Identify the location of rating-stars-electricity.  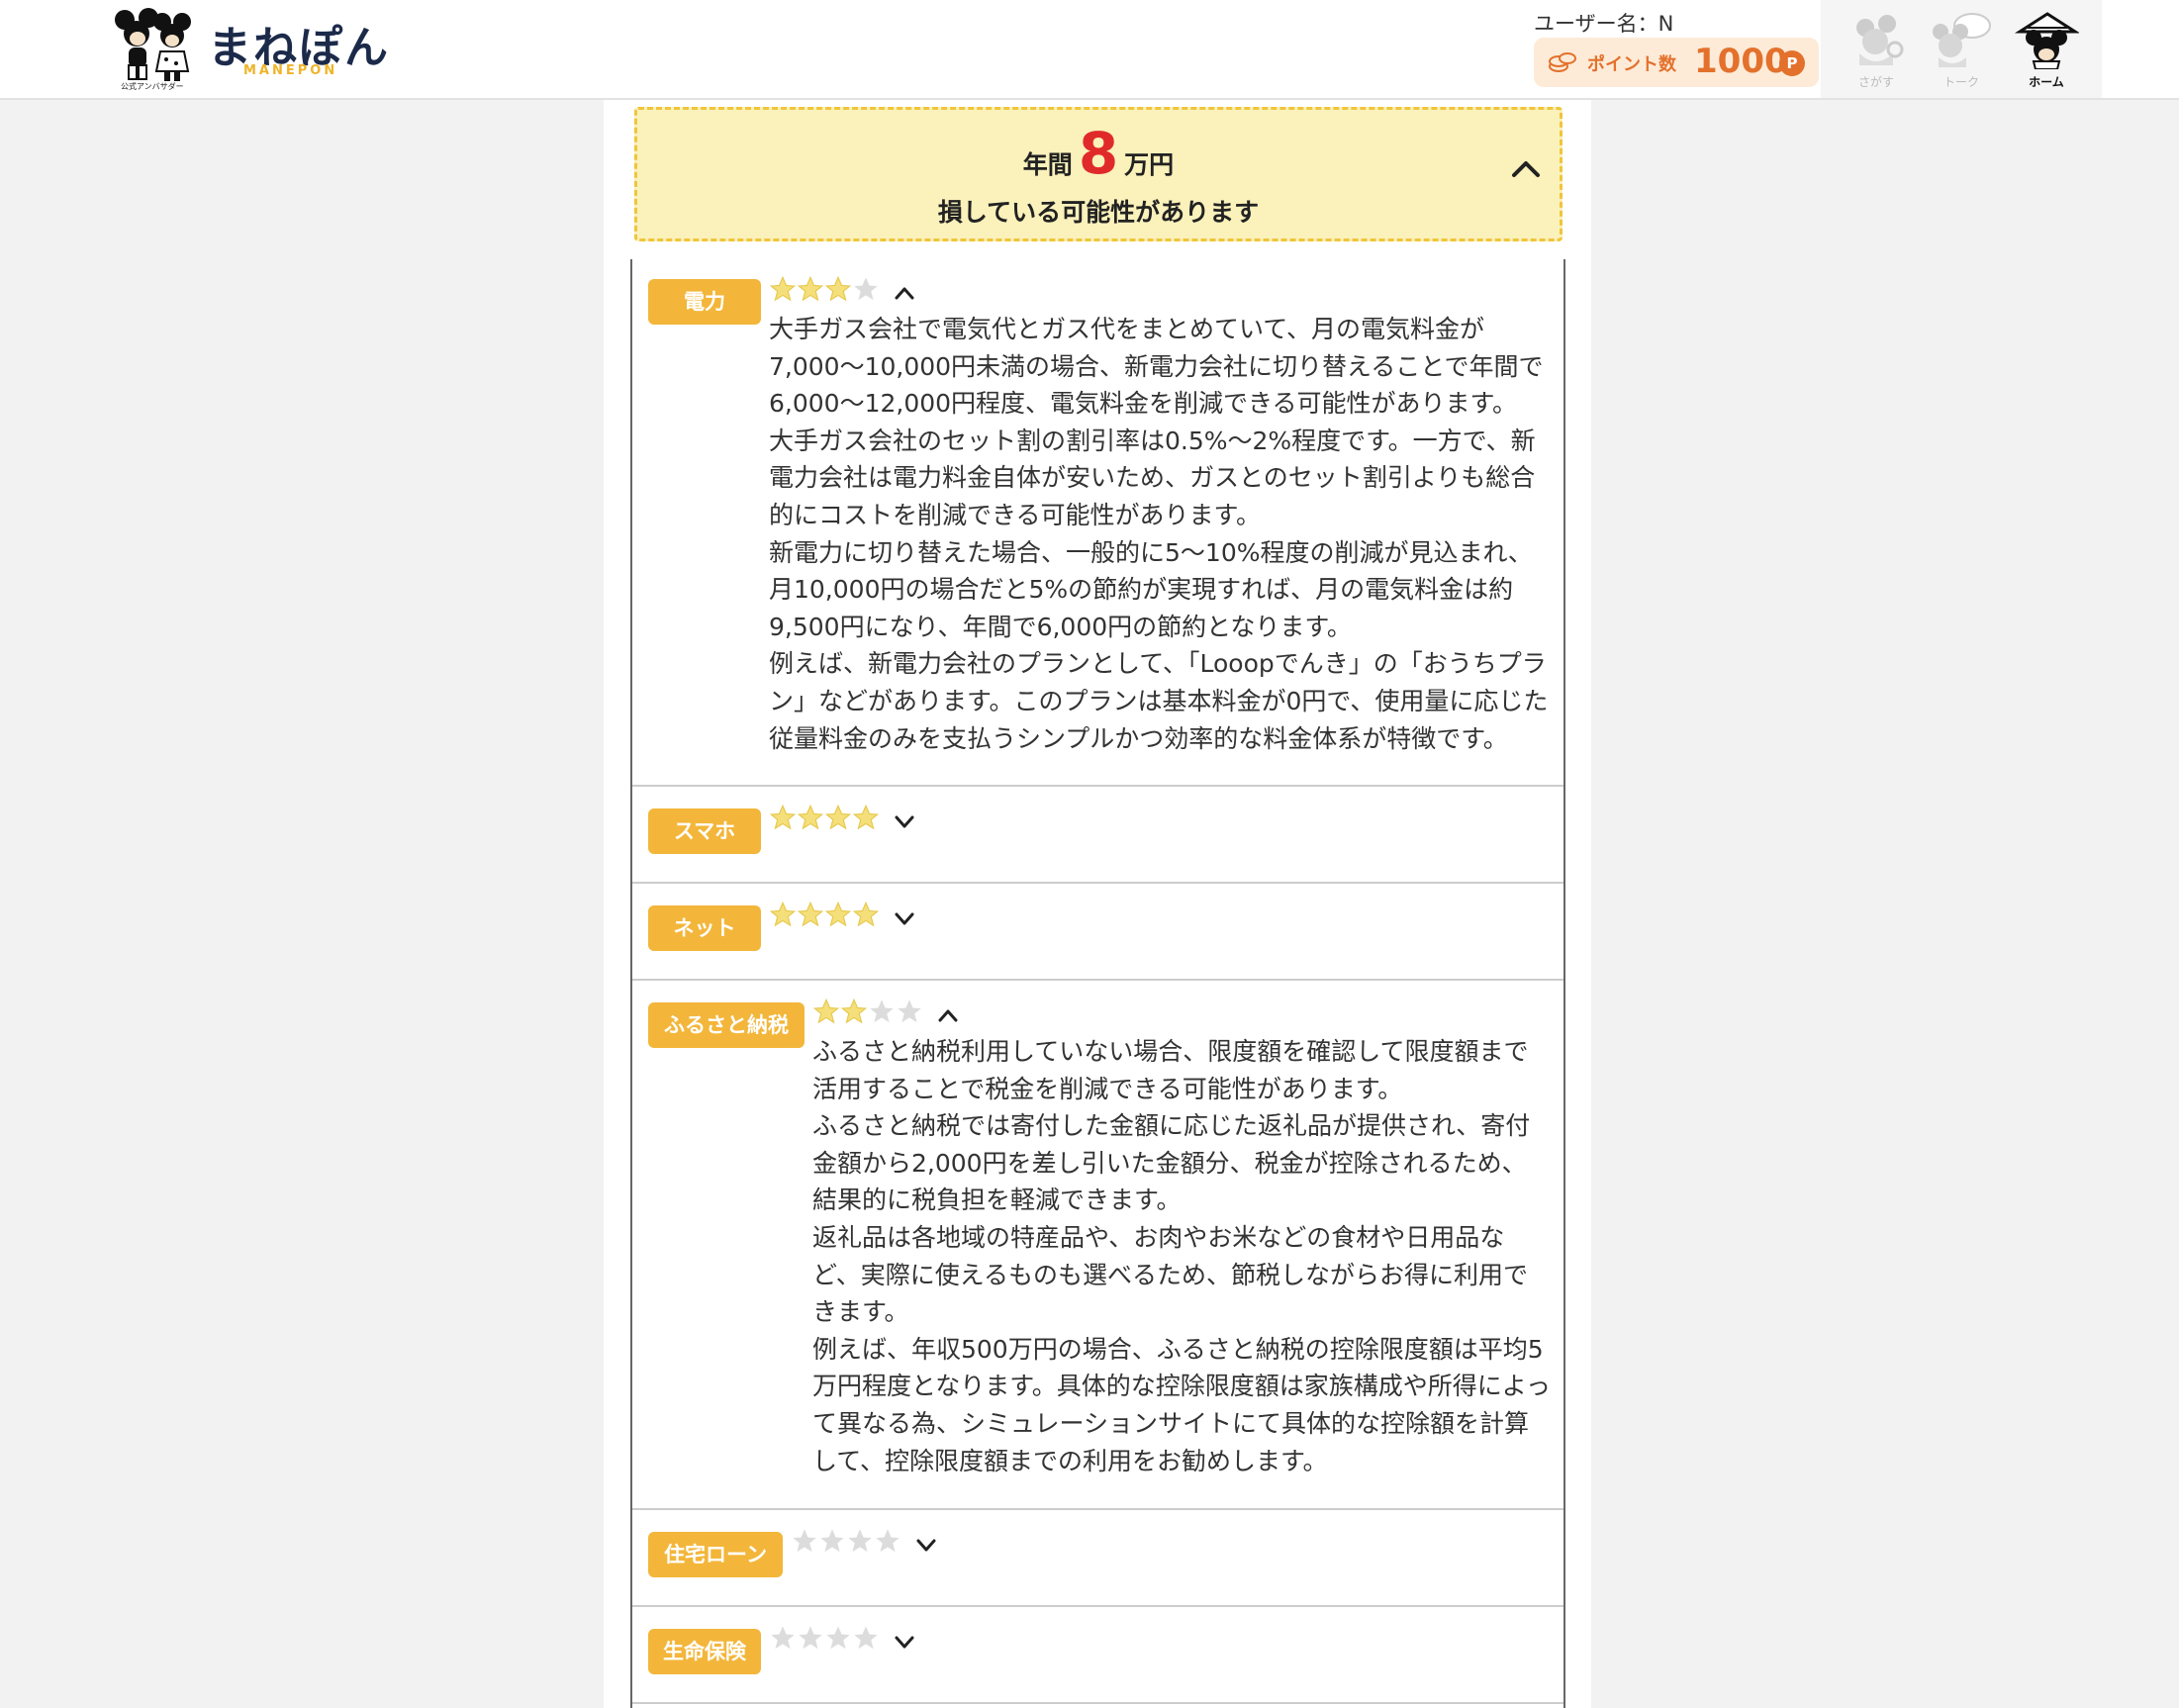
(824, 290).